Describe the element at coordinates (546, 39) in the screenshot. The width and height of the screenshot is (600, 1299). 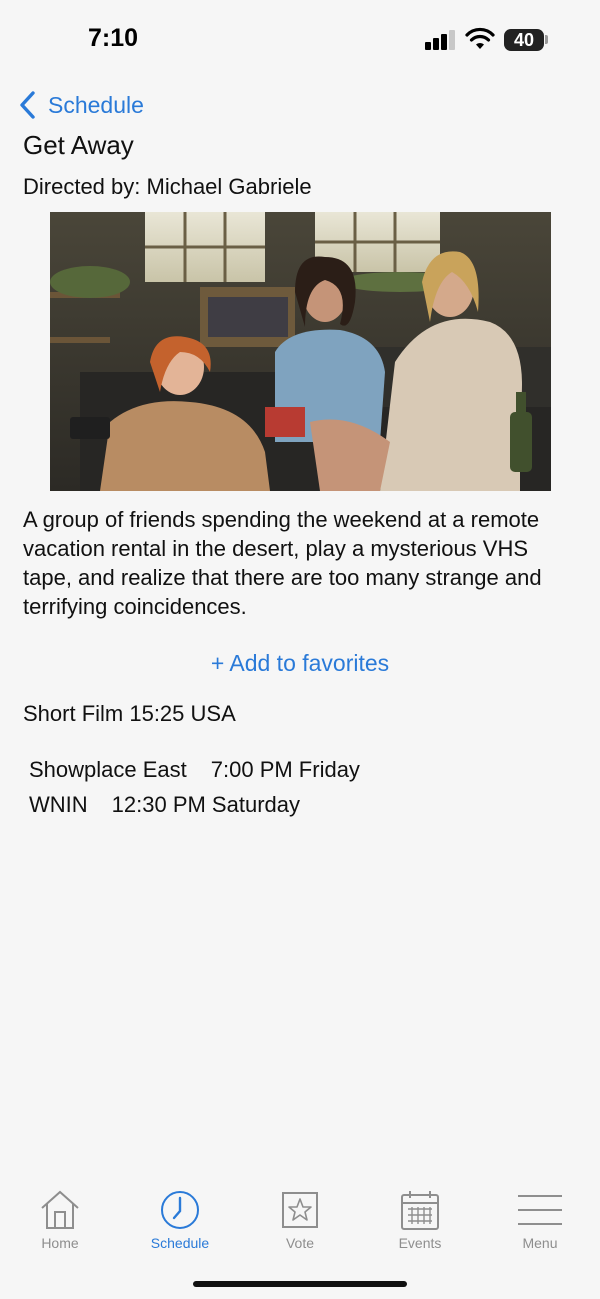
I see `battery-nub` at that location.